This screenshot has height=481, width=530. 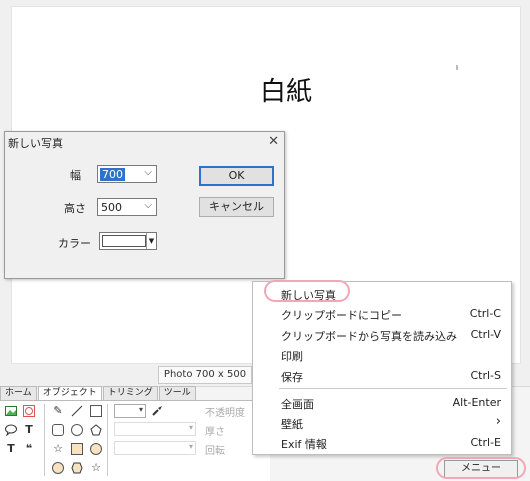 What do you see at coordinates (96, 411) in the screenshot?
I see `rectangle-icon` at bounding box center [96, 411].